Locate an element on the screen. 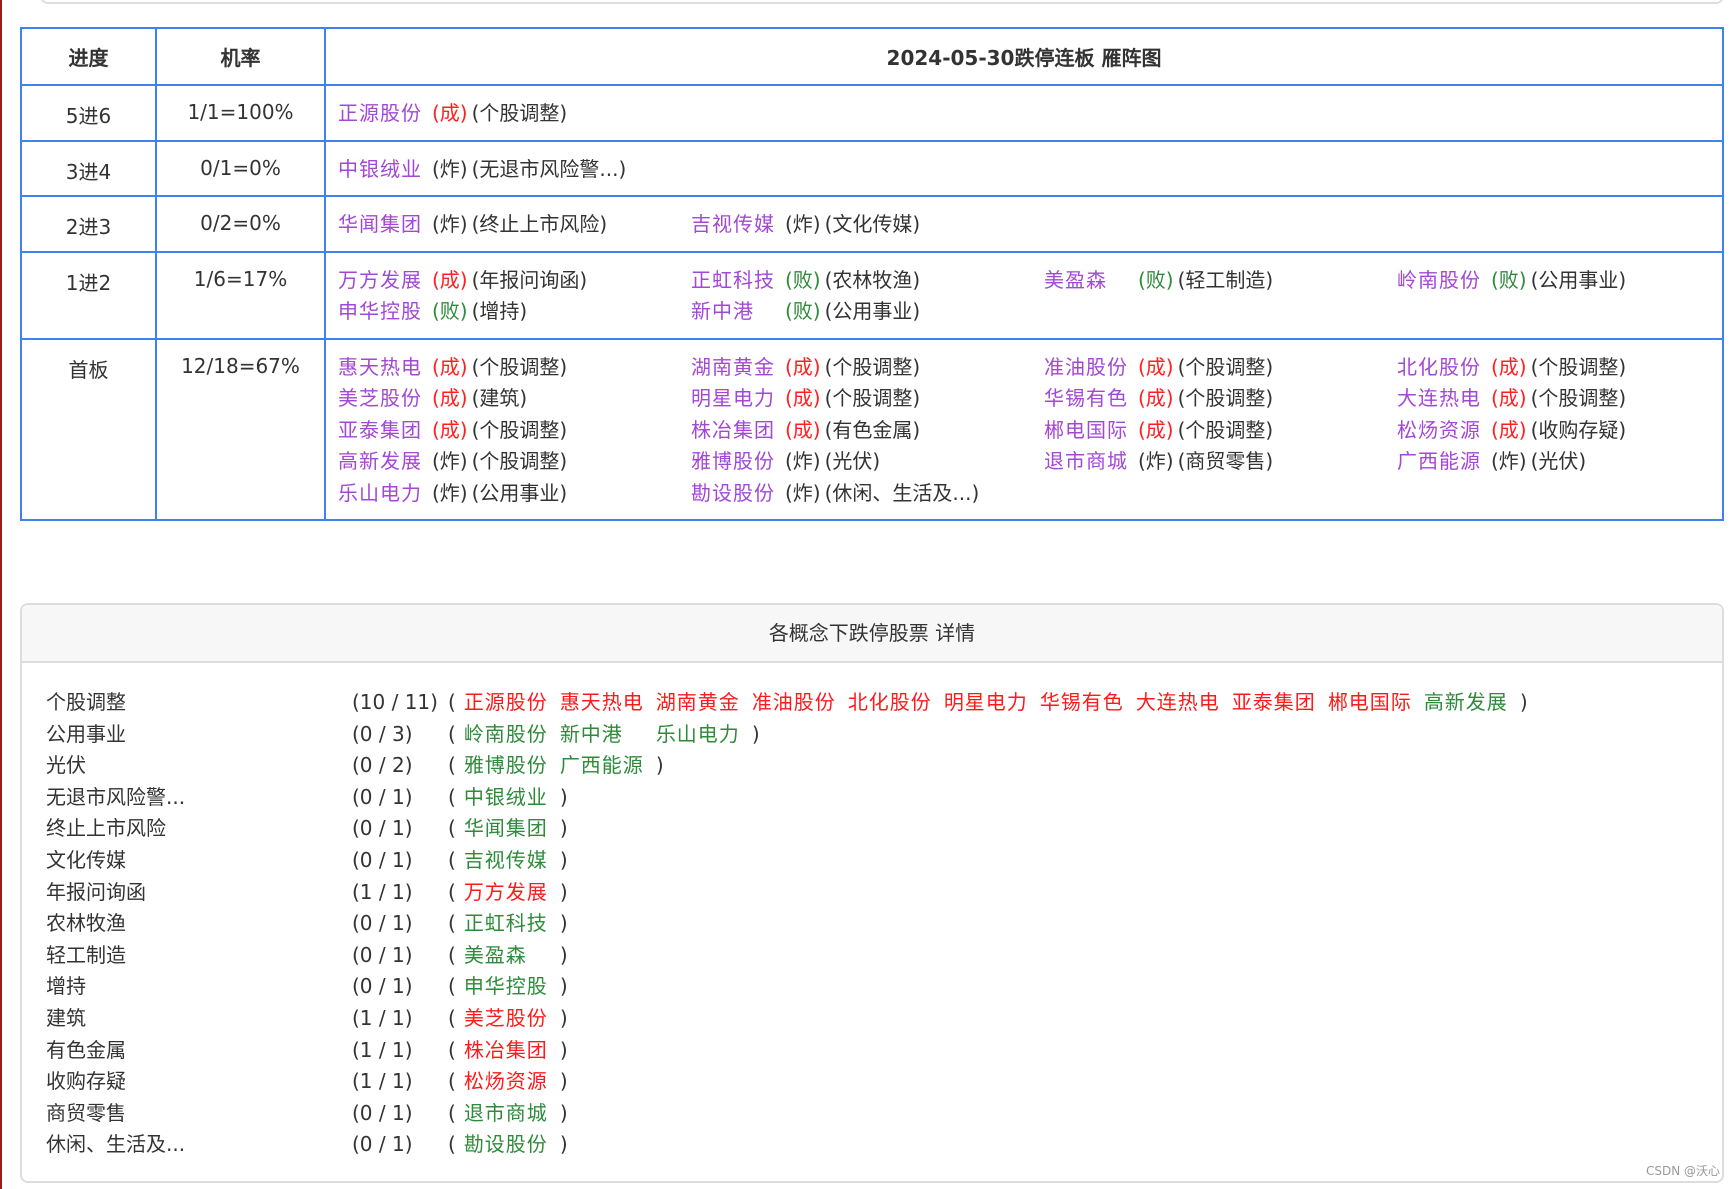  rate-cell: 1/1=100% is located at coordinates (240, 113).